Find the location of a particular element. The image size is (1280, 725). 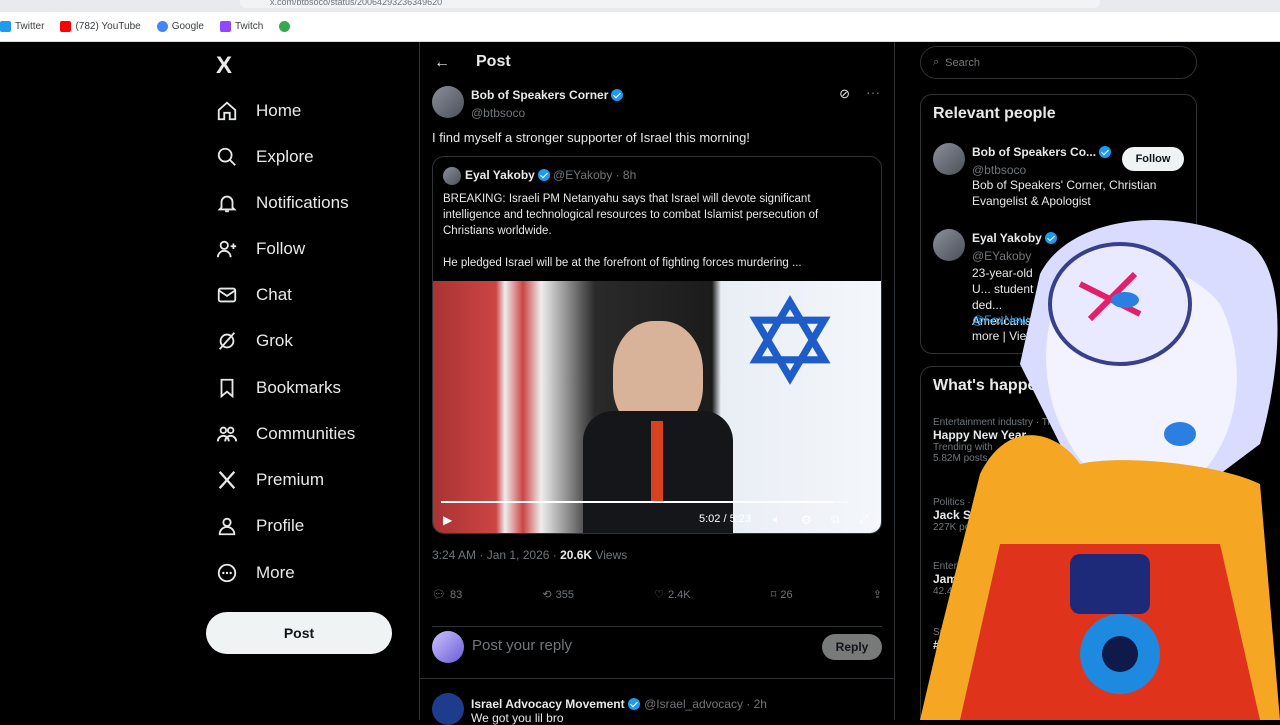

reply-button: Reply is located at coordinates (852, 647).